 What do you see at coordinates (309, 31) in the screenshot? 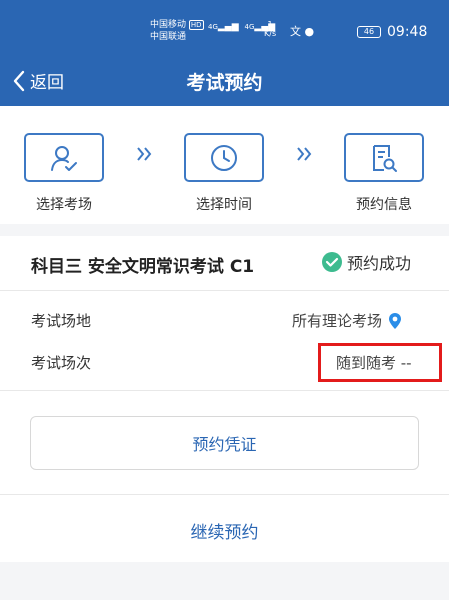
I see `chat-bubble-icon: ●` at bounding box center [309, 31].